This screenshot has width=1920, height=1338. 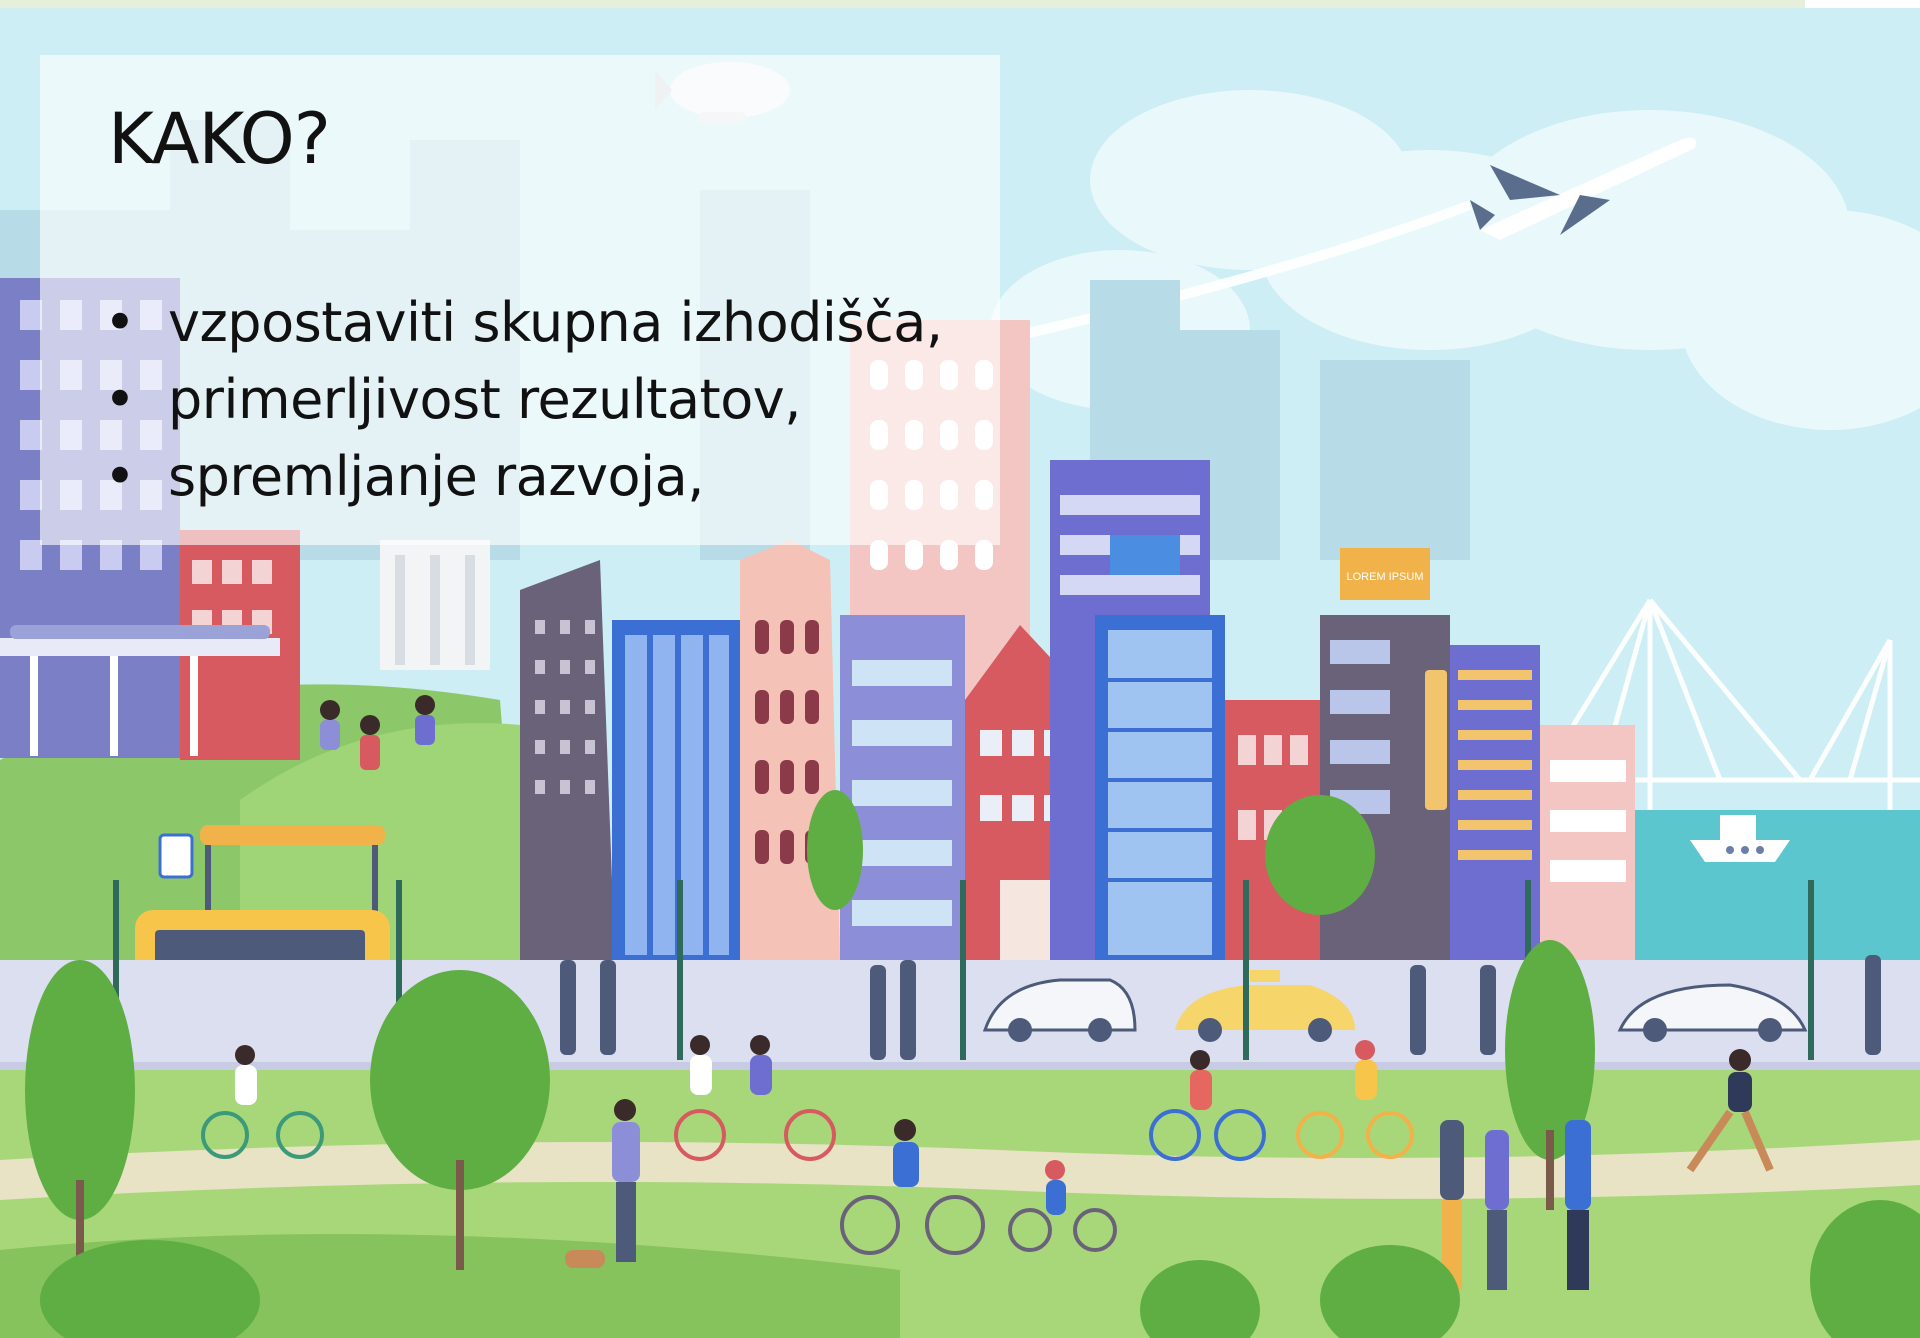 I want to click on slide-title: KAKO?, so click(x=219, y=139).